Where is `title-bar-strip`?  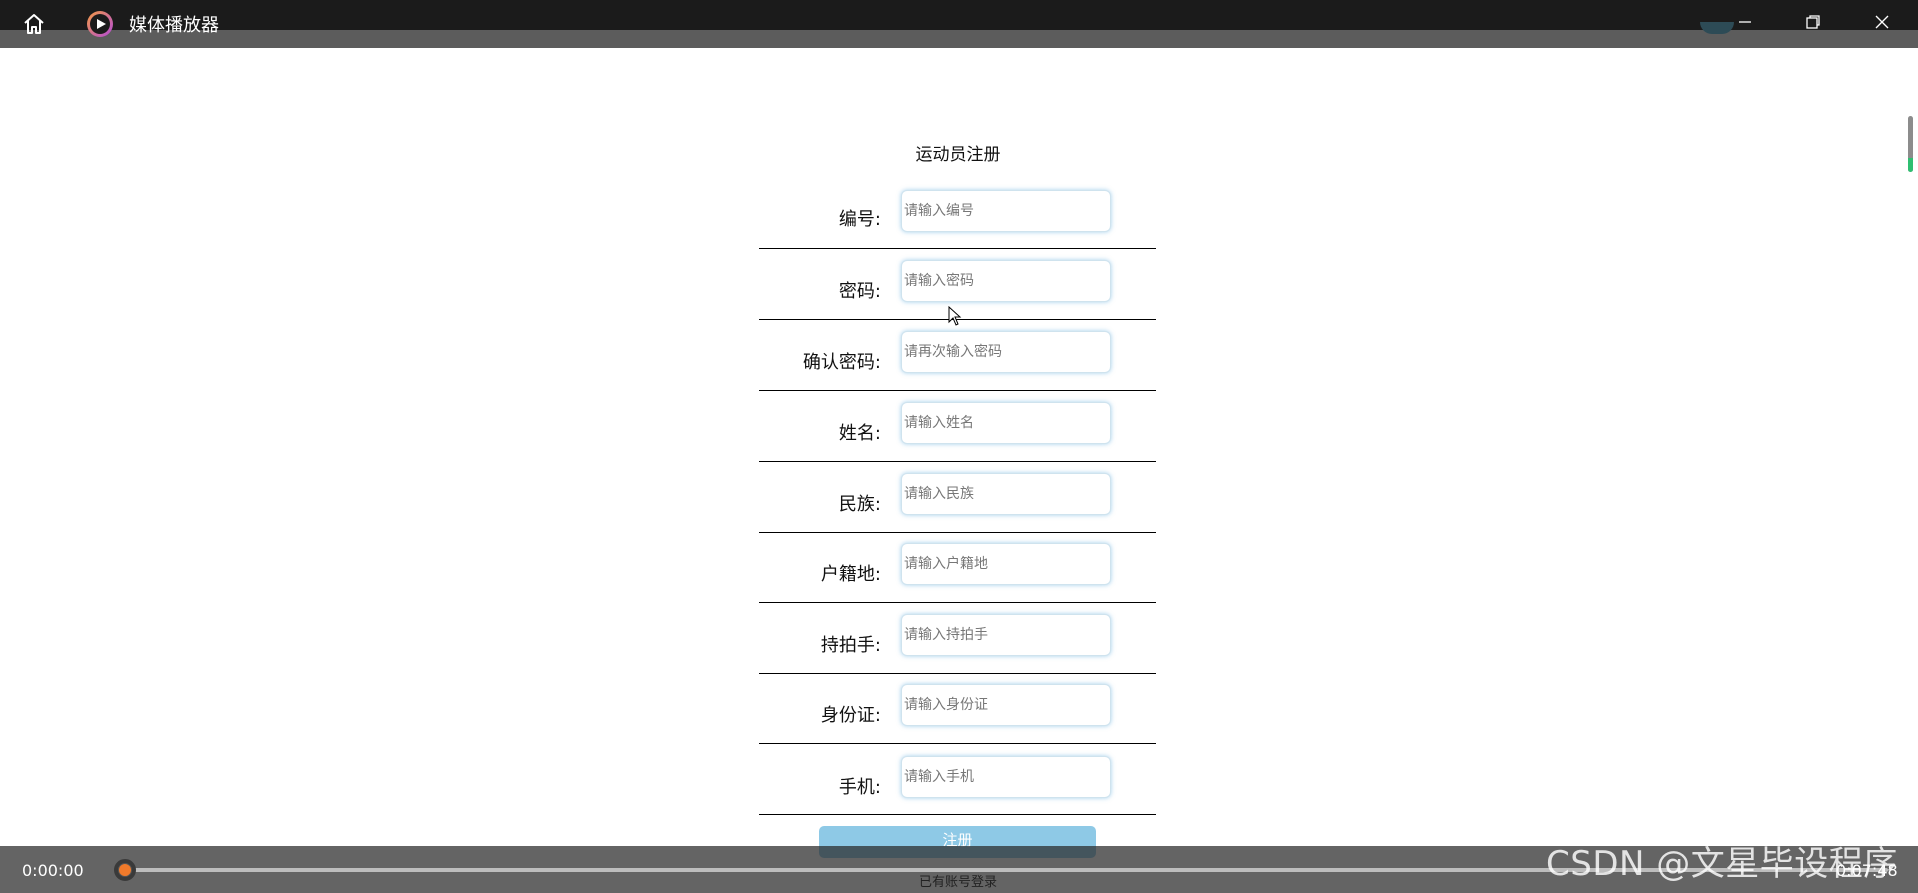
title-bar-strip is located at coordinates (959, 39).